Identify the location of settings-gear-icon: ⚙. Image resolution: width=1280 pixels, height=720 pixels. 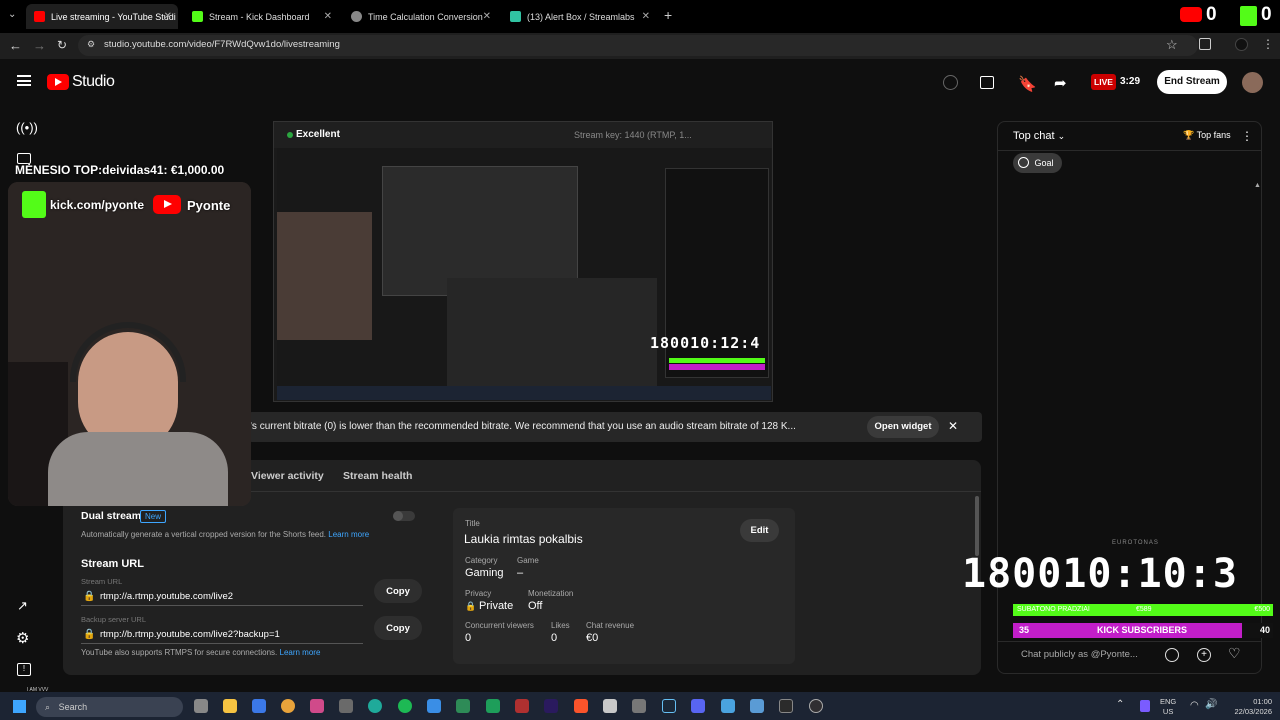
(22, 638).